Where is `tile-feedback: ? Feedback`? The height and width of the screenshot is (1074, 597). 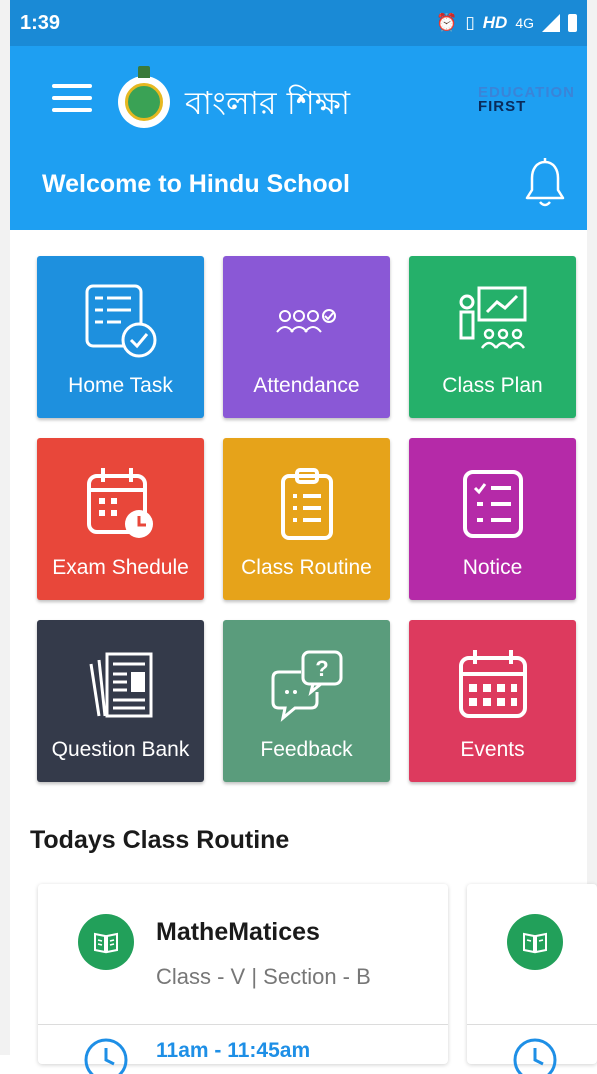
tile-feedback: ? Feedback is located at coordinates (306, 701).